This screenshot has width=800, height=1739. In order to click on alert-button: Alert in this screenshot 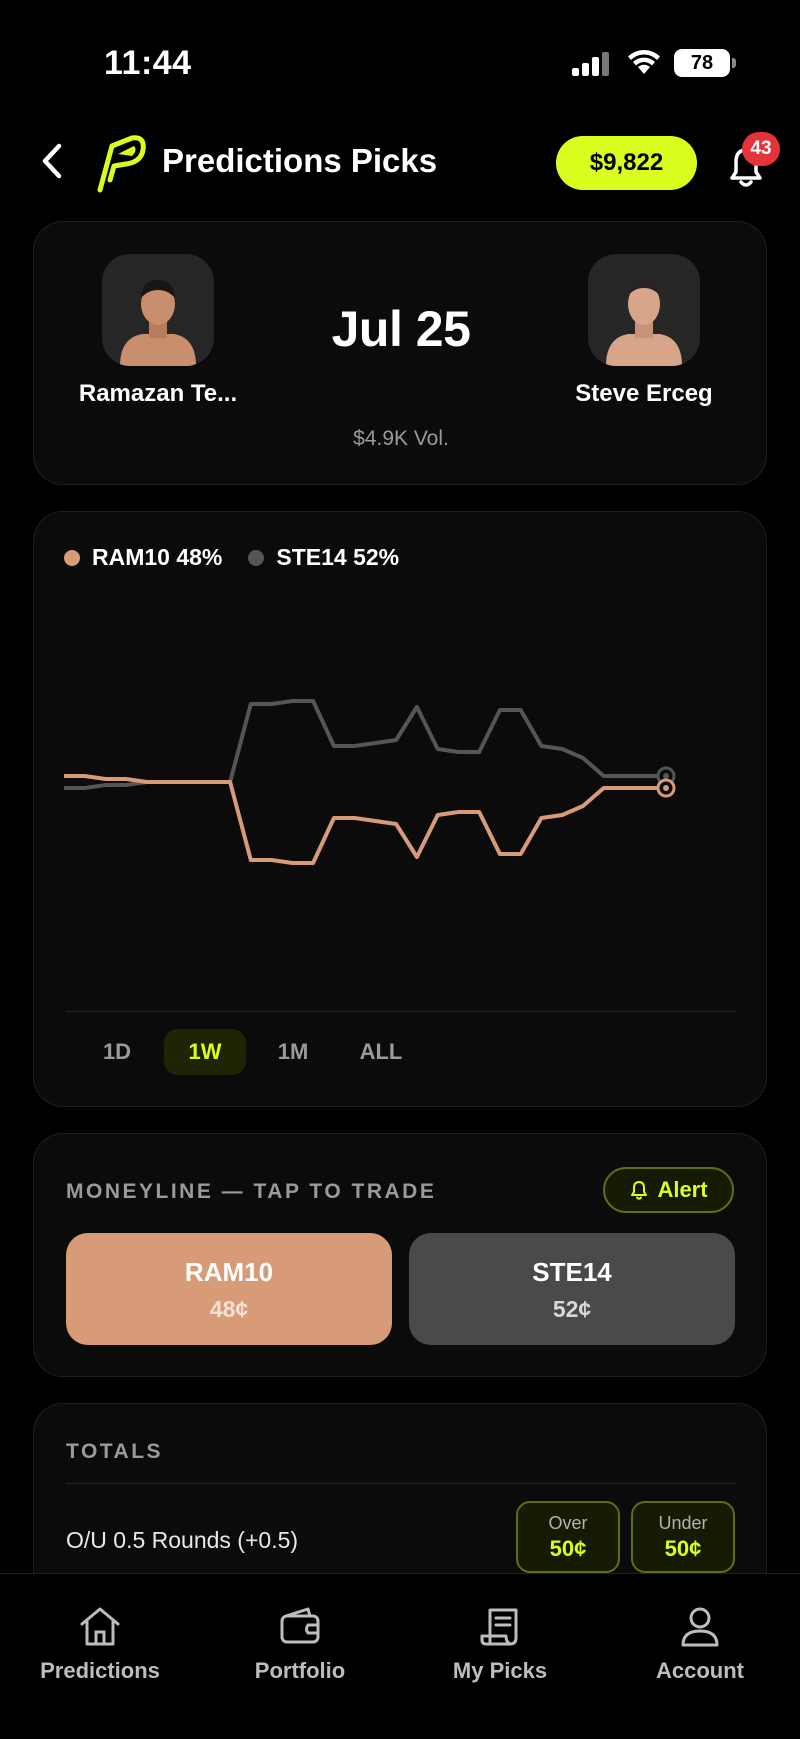, I will do `click(668, 1190)`.